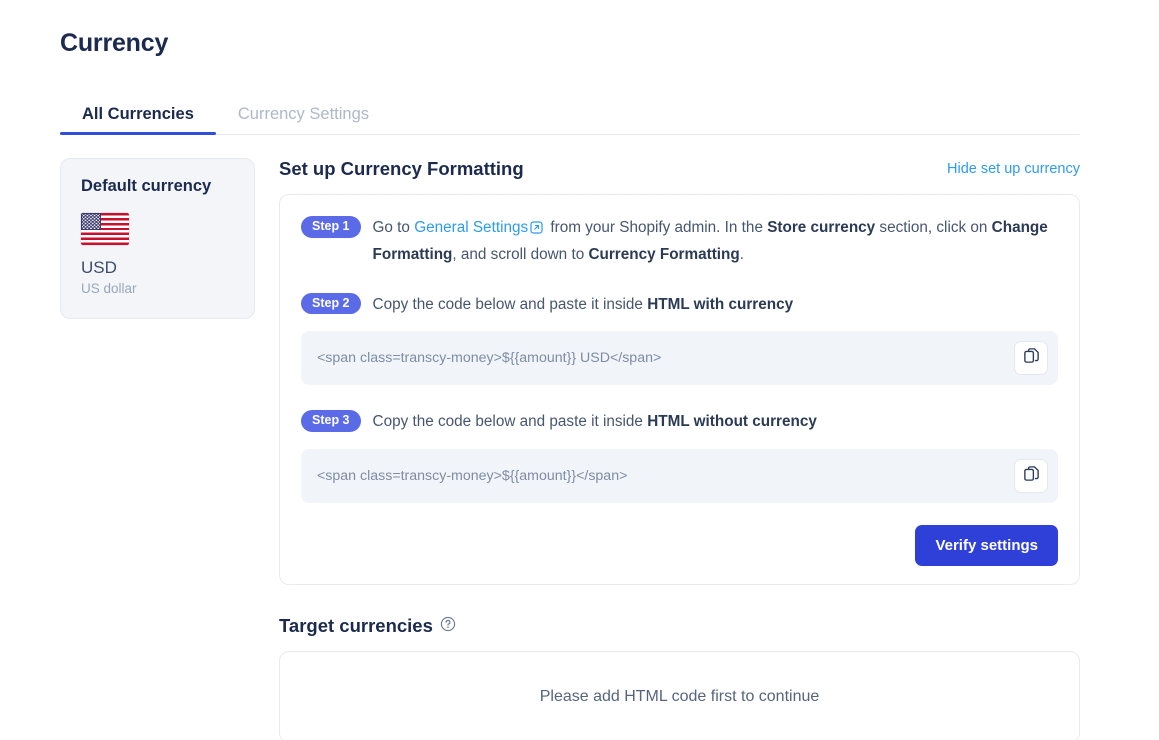  Describe the element at coordinates (109, 288) in the screenshot. I see `default-currency-name: US dollar` at that location.